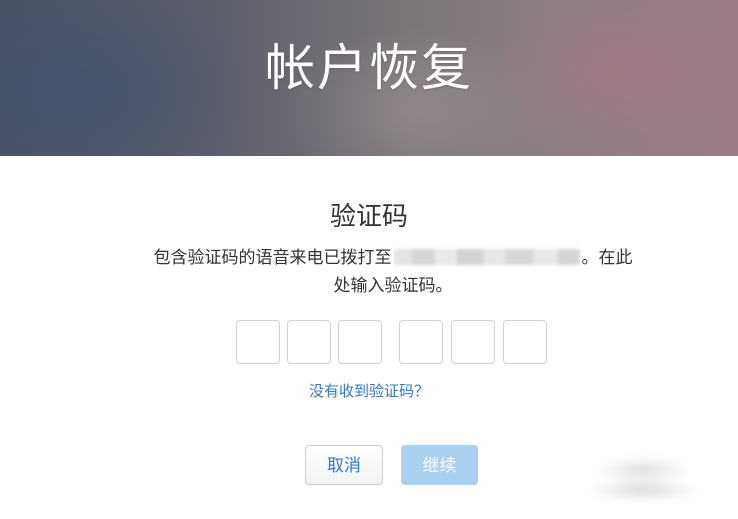 The image size is (738, 519). I want to click on resend-code-link: 没有收到验证码？, so click(369, 390).